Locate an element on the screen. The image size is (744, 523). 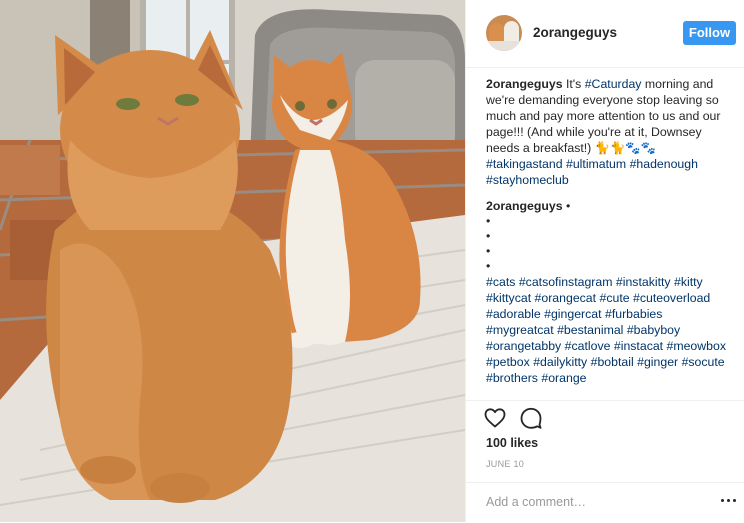
hashtag: #petbox is located at coordinates (508, 362).